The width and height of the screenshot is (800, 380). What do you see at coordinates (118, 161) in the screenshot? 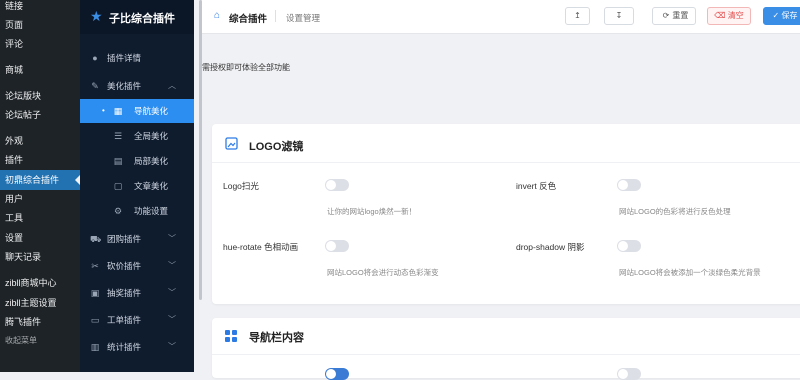
I see `table-icon: ▤` at bounding box center [118, 161].